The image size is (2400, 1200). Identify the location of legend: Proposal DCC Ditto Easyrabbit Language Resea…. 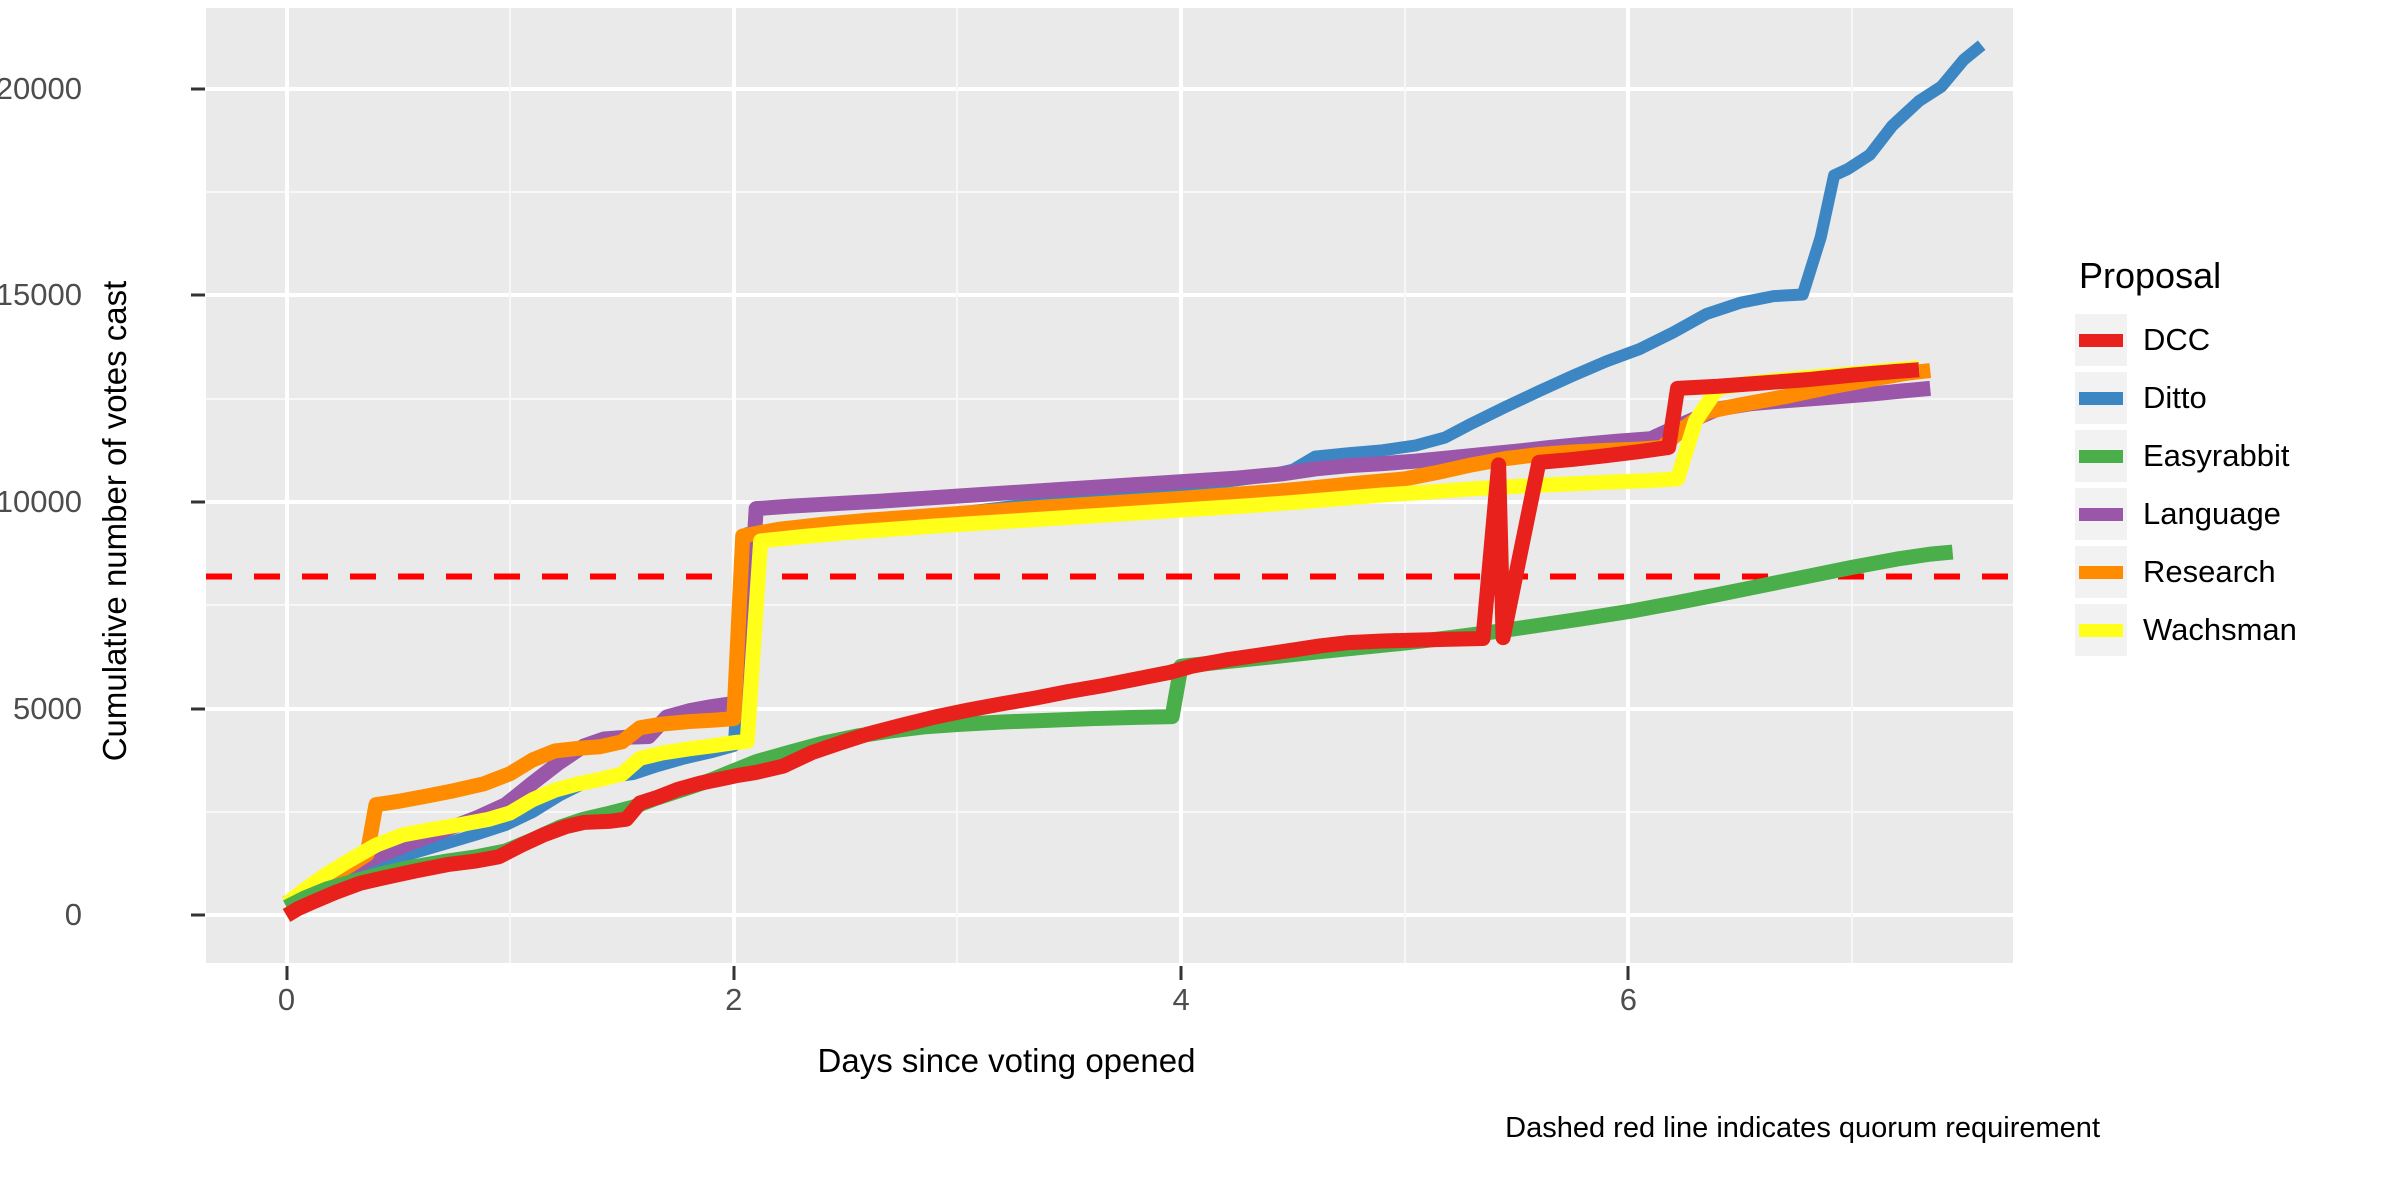
(2235, 457).